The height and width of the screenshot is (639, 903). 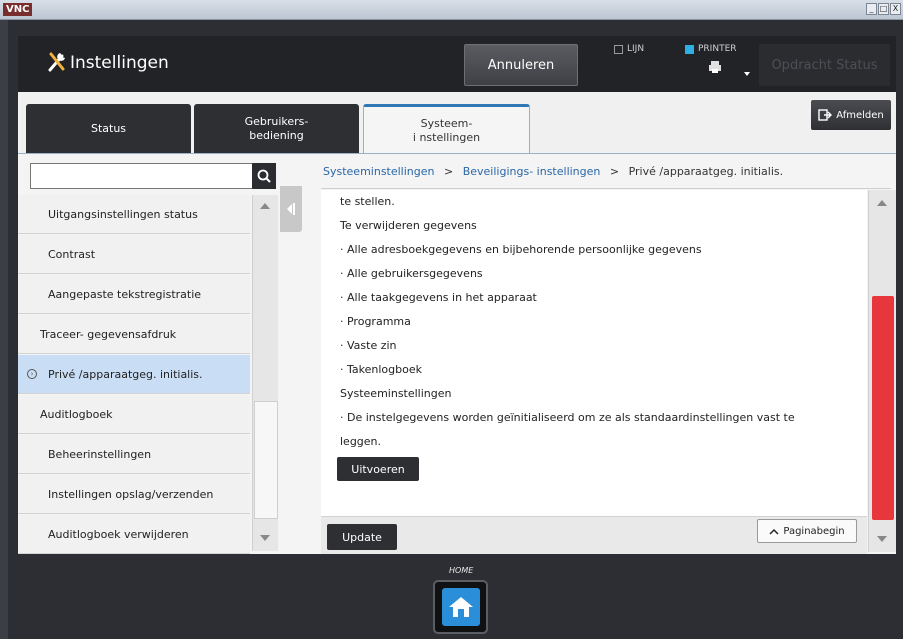 What do you see at coordinates (123, 214) in the screenshot?
I see `nav-item-label: Uitgangsinstellingen status` at bounding box center [123, 214].